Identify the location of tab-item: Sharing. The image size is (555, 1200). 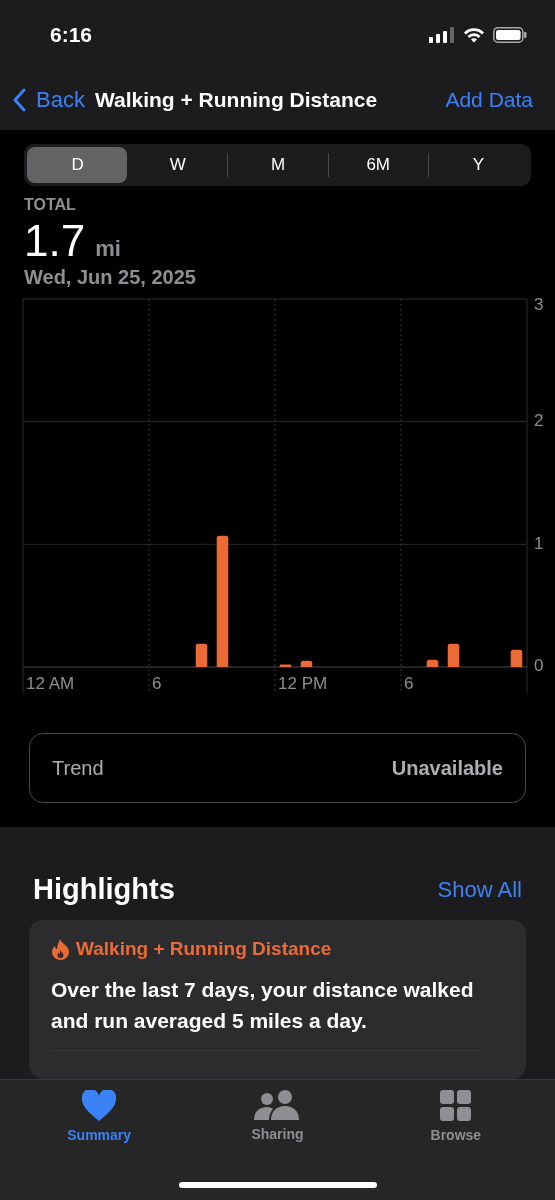
(277, 1116).